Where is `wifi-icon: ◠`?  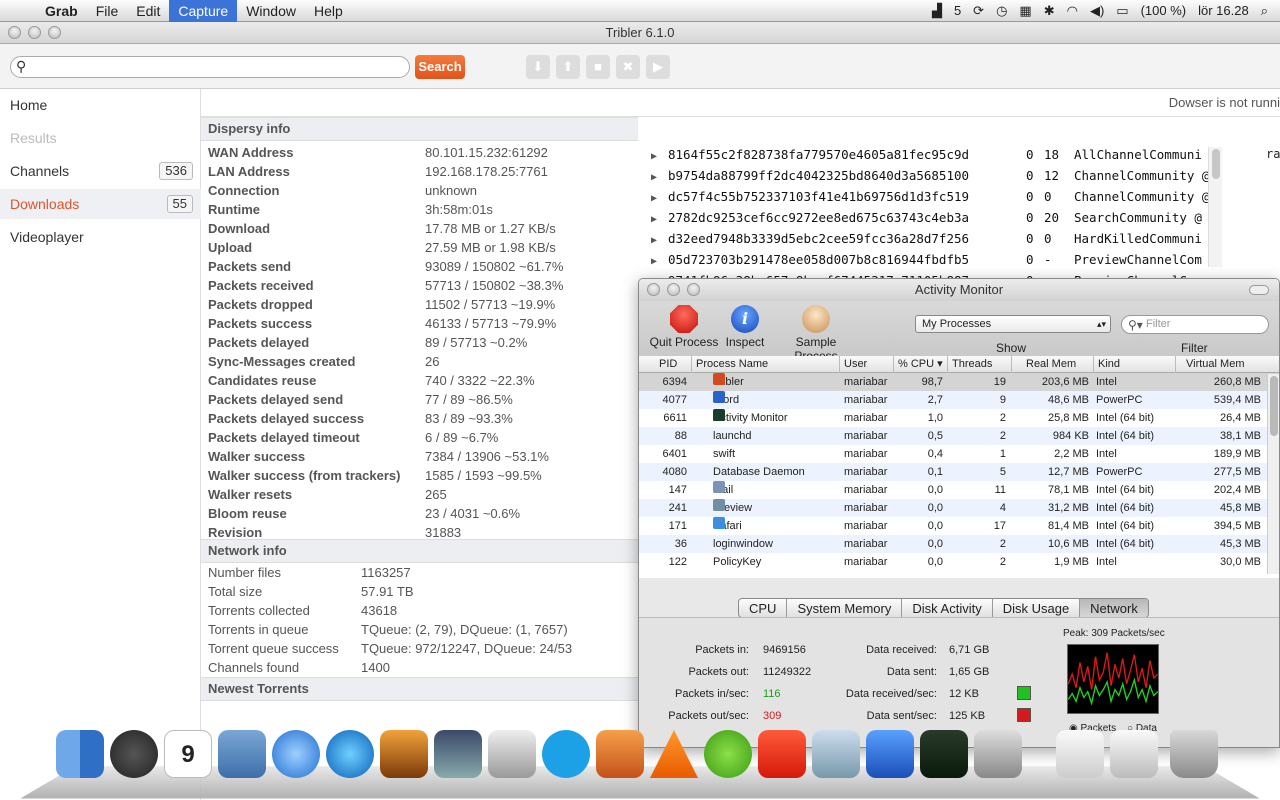 wifi-icon: ◠ is located at coordinates (1072, 11).